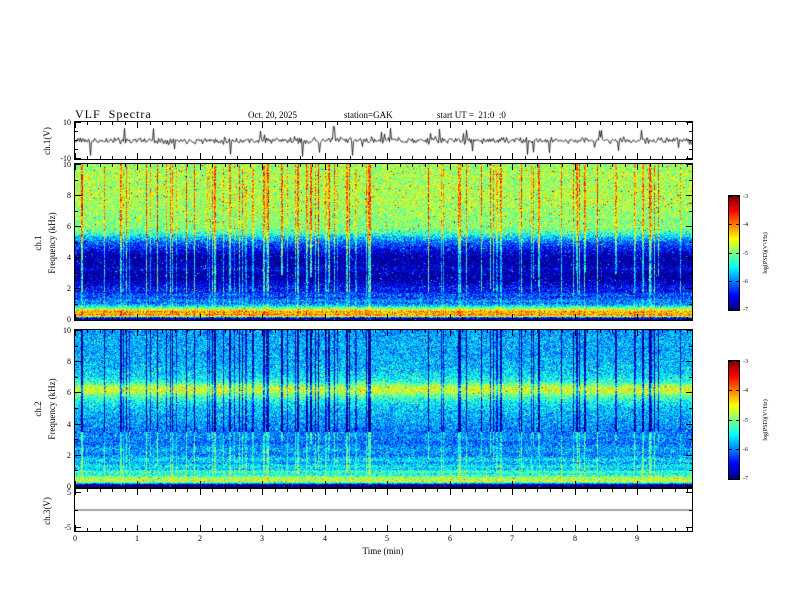 The image size is (792, 612). Describe the element at coordinates (69, 226) in the screenshot. I see `y-tick-label: 6` at that location.